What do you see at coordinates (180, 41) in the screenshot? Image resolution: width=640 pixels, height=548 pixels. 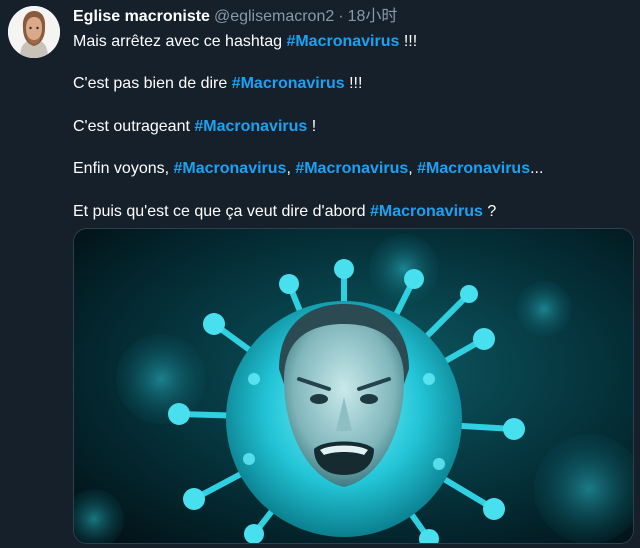 I see `text-segment: Mais arrêtez avec ce hashtag` at bounding box center [180, 41].